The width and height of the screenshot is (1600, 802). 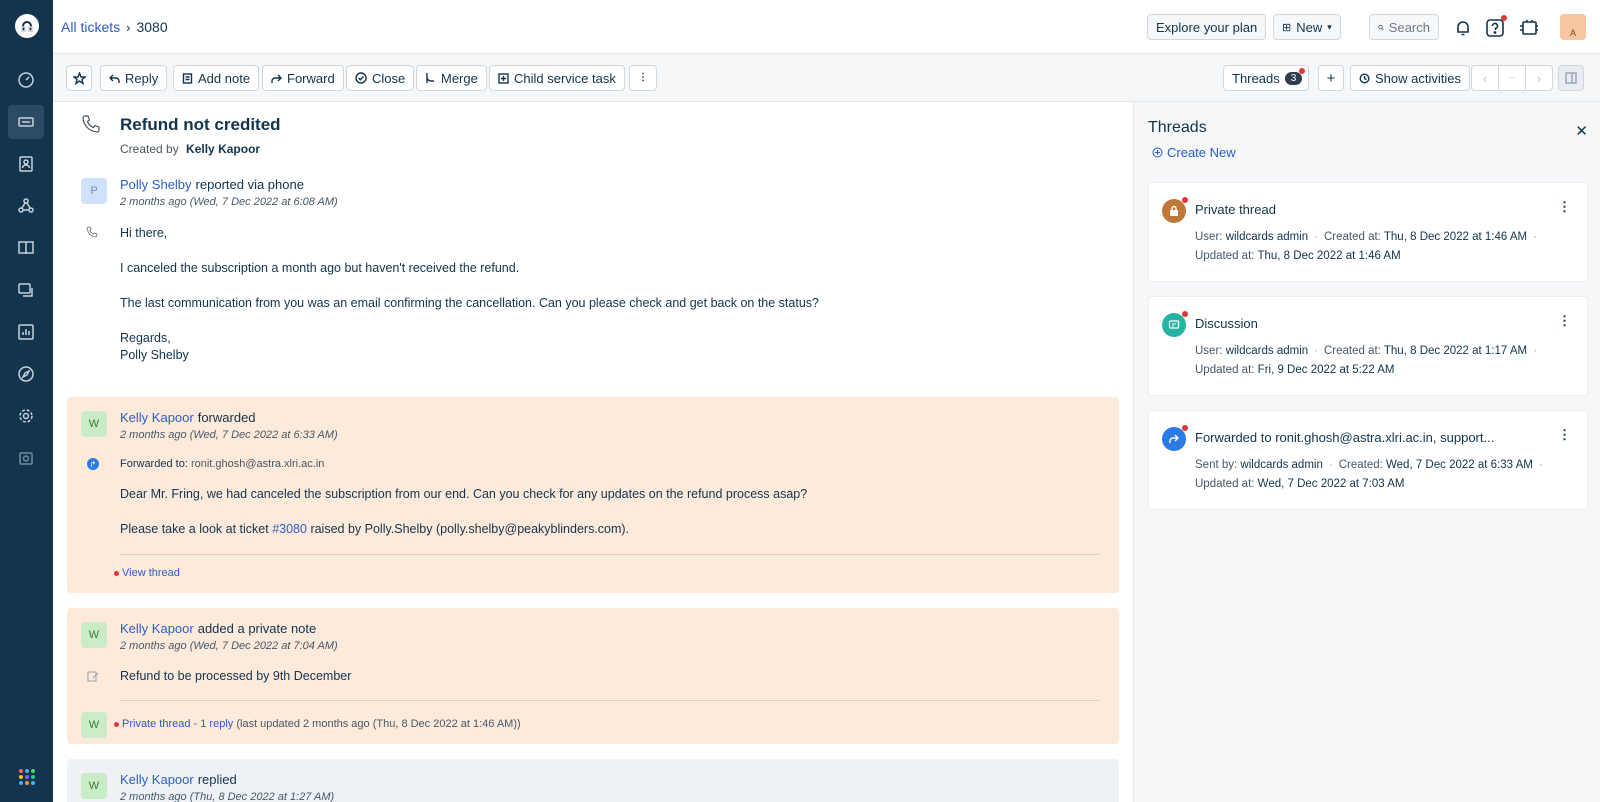 I want to click on search-placeholder: Search, so click(x=1409, y=27).